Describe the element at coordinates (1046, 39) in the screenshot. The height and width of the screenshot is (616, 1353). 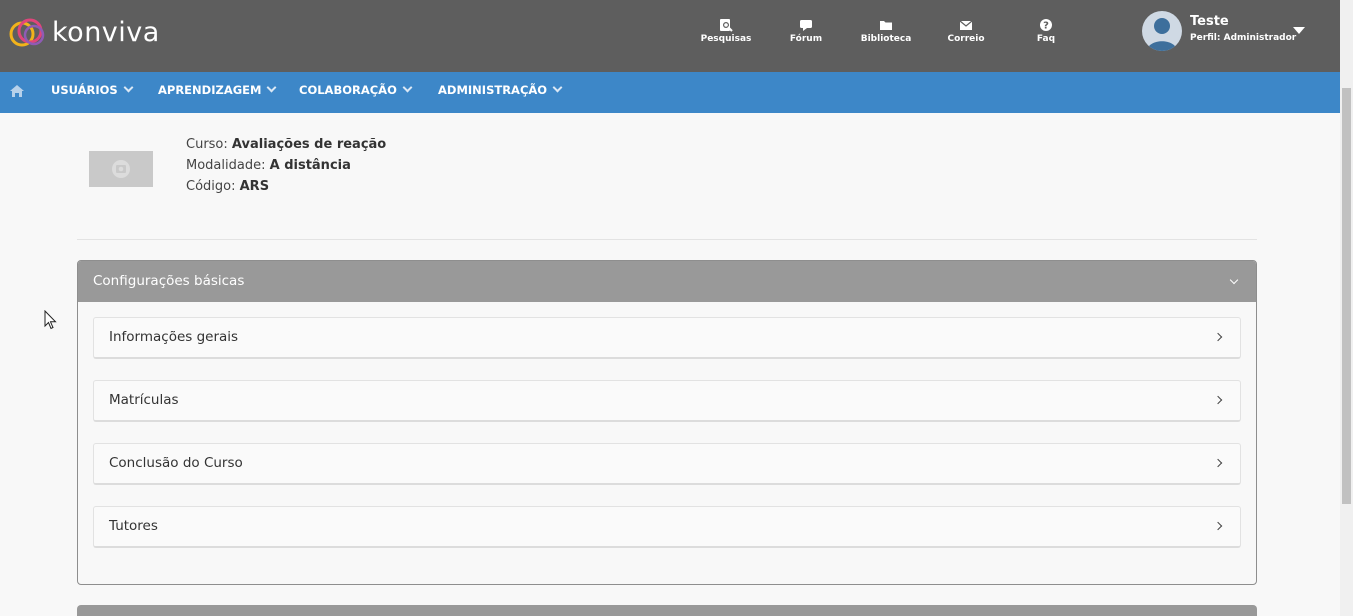
I see `topnav-label: Faq` at that location.